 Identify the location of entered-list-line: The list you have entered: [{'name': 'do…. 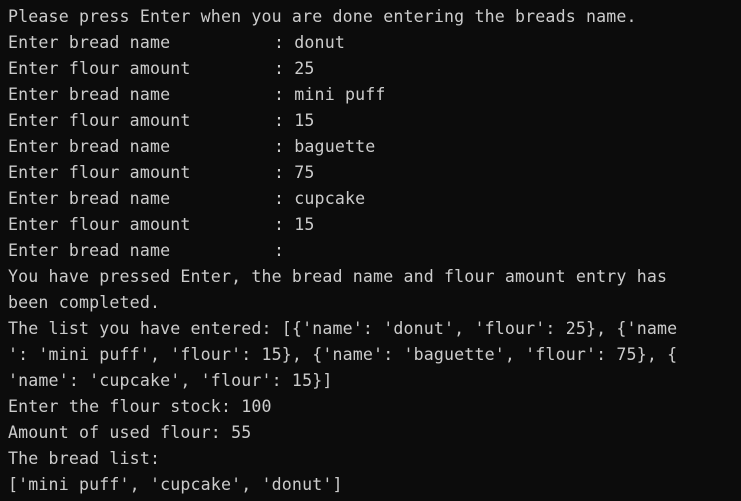
(343, 328).